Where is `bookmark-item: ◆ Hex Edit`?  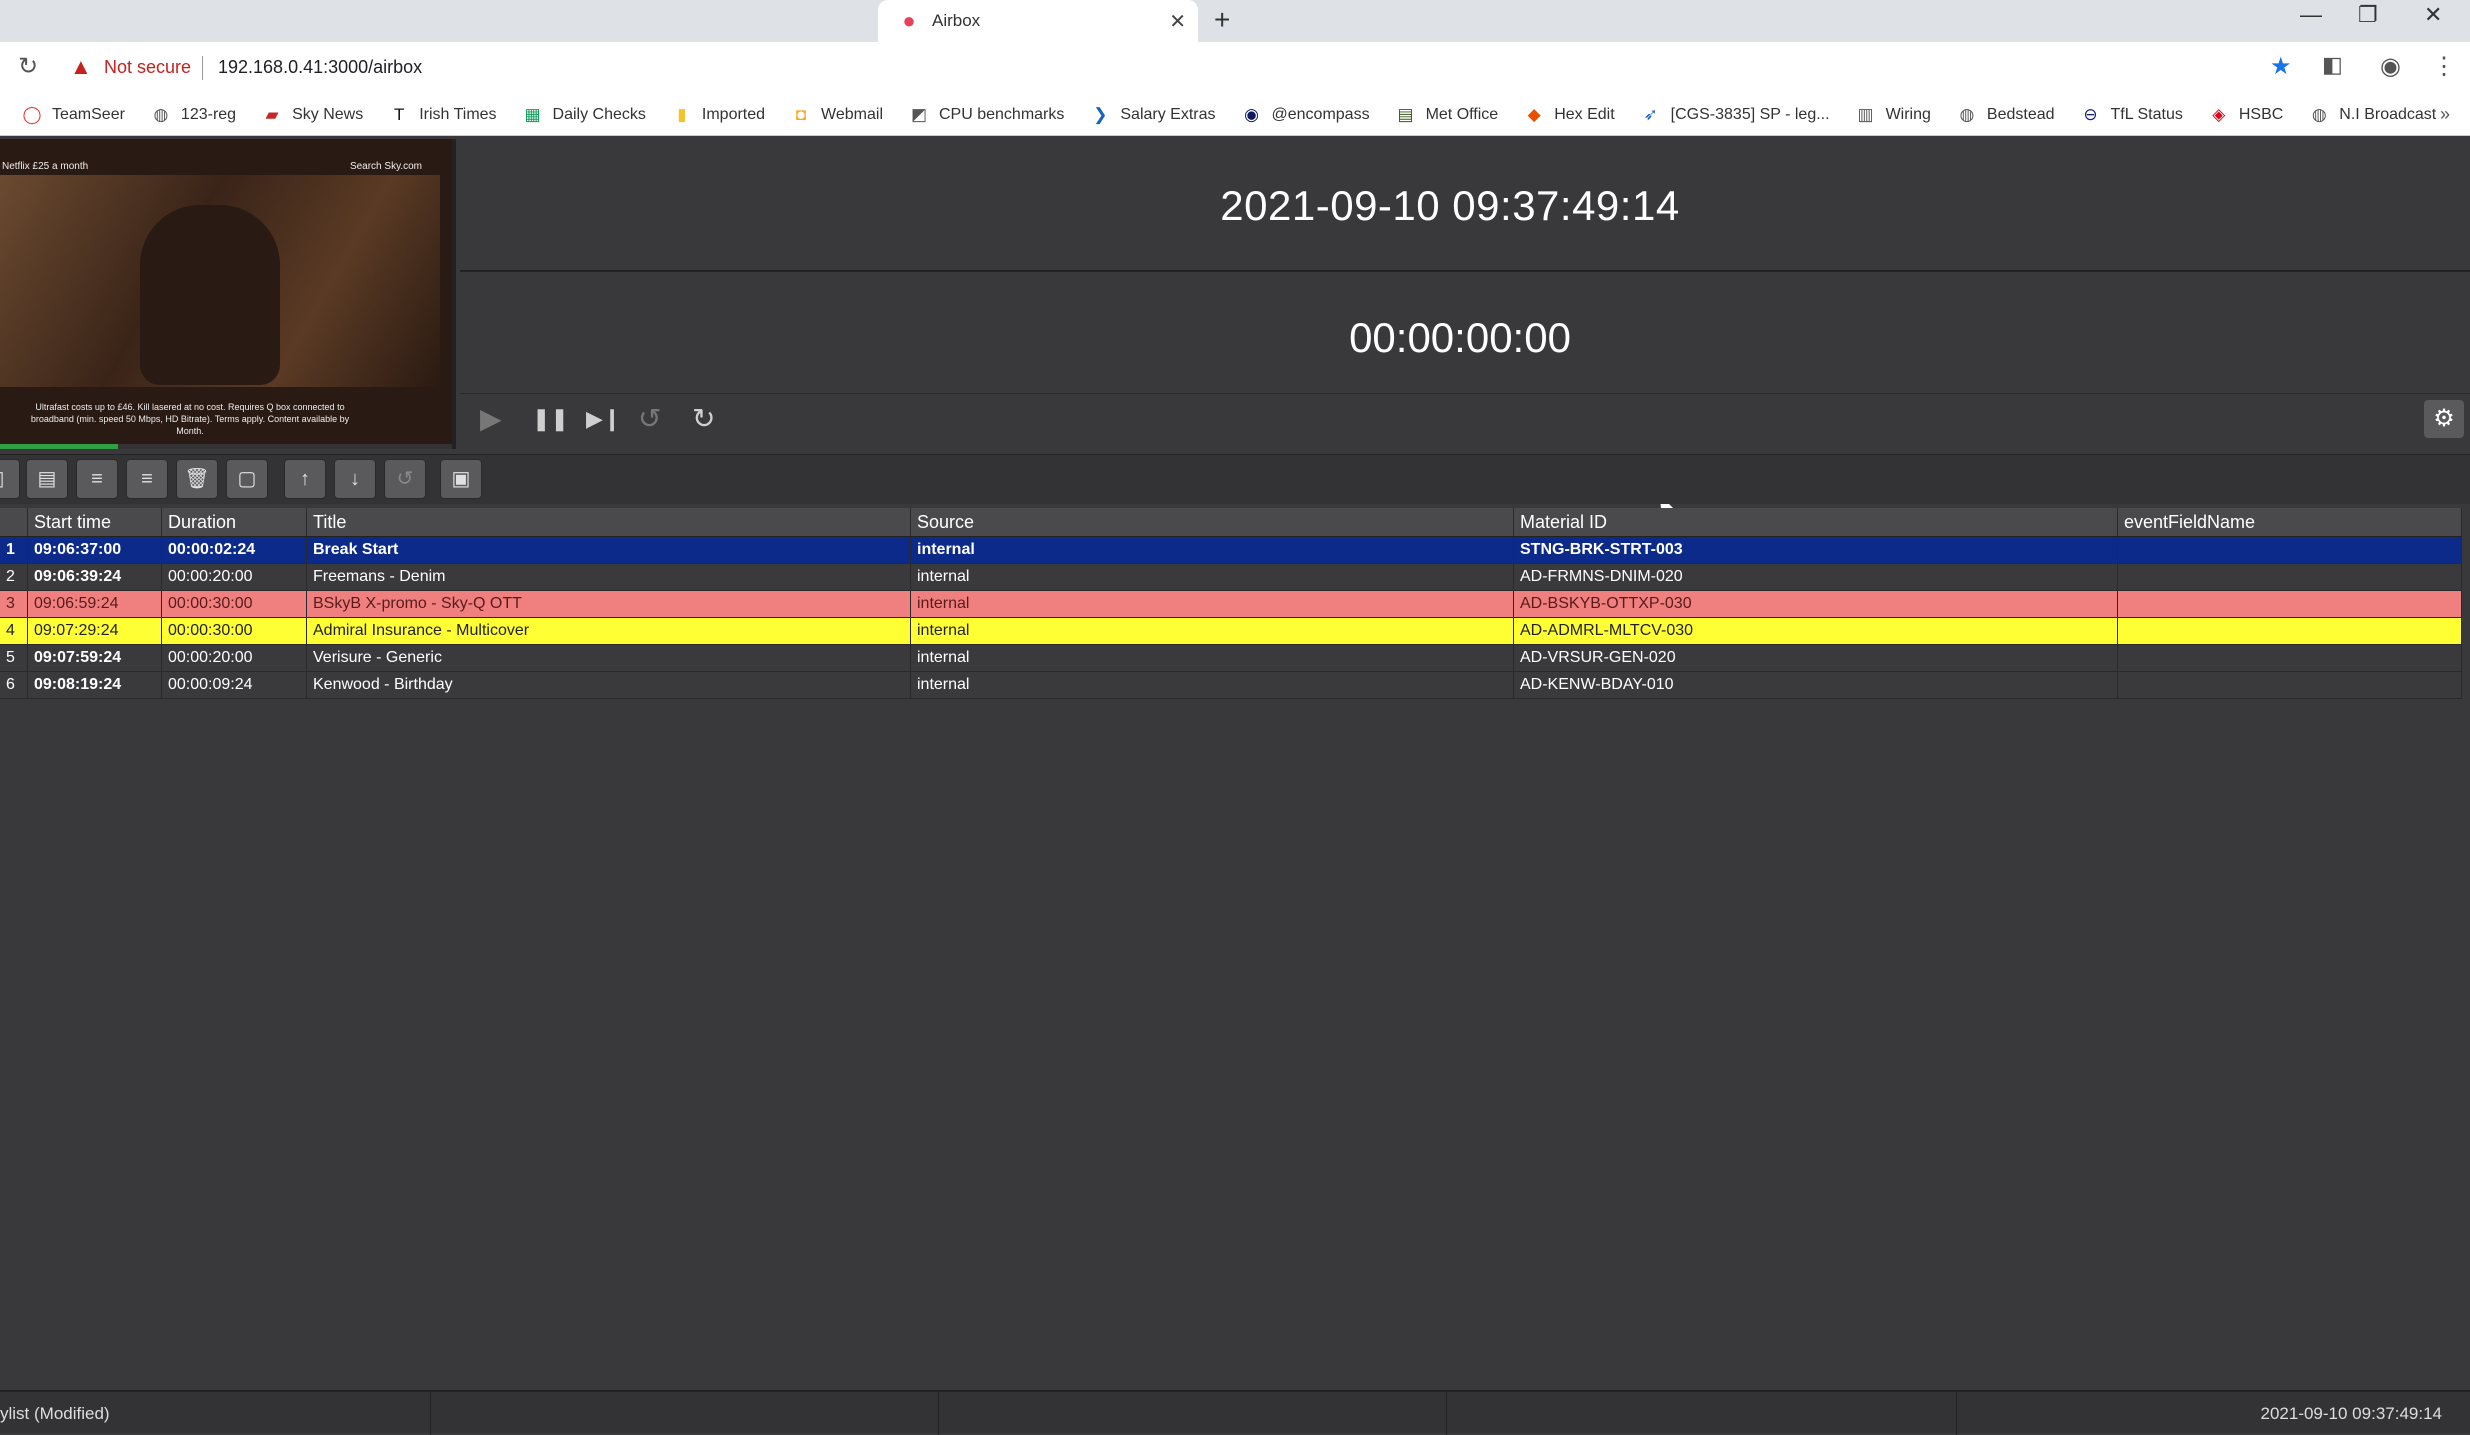 bookmark-item: ◆ Hex Edit is located at coordinates (1569, 115).